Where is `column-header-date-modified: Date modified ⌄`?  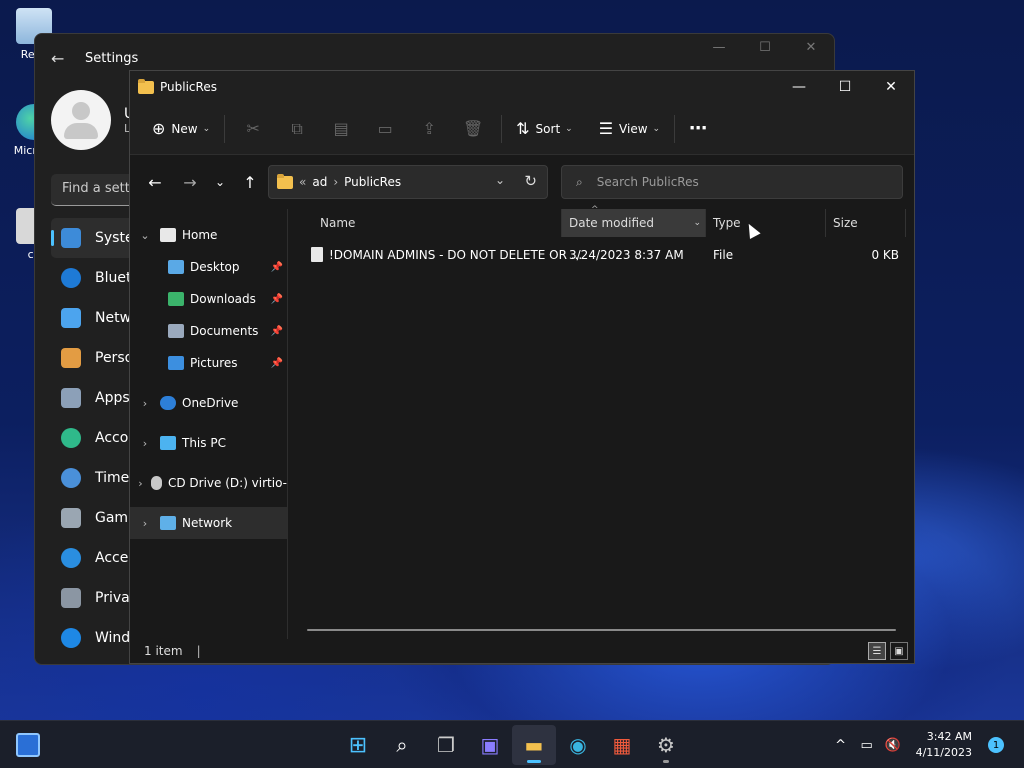 column-header-date-modified: Date modified ⌄ is located at coordinates (634, 223).